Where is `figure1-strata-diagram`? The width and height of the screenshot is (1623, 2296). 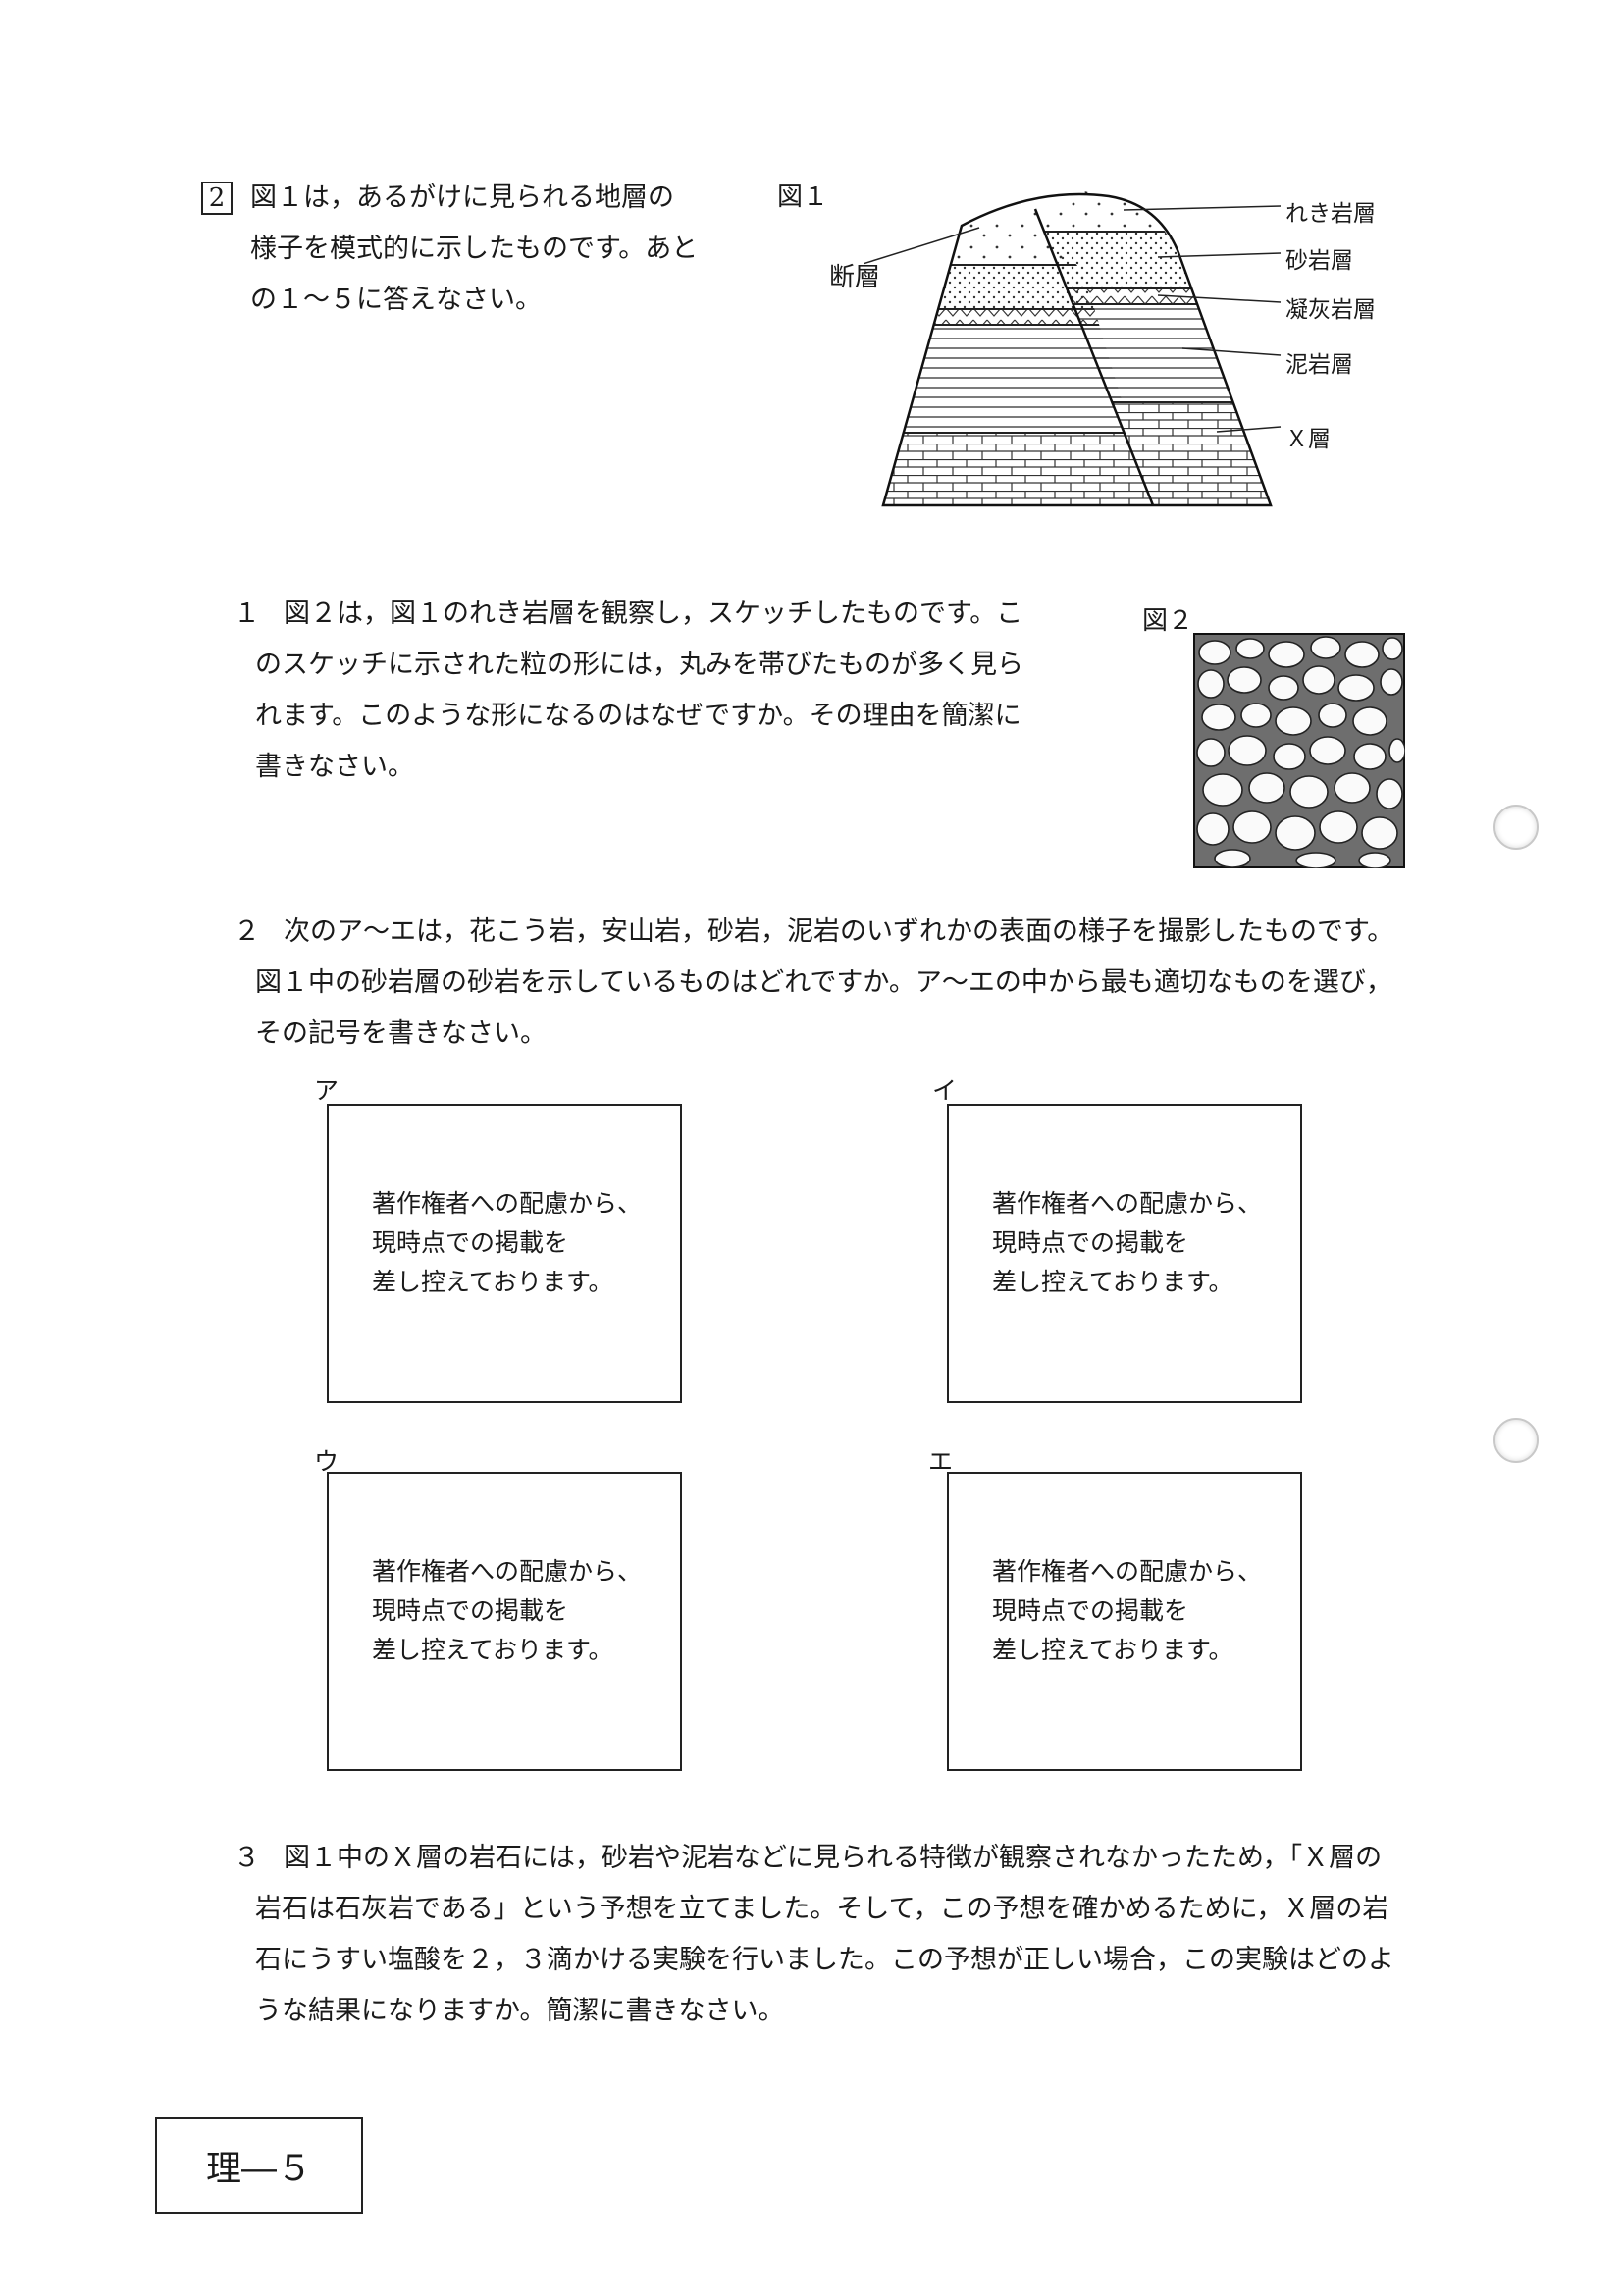
figure1-strata-diagram is located at coordinates (1073, 349).